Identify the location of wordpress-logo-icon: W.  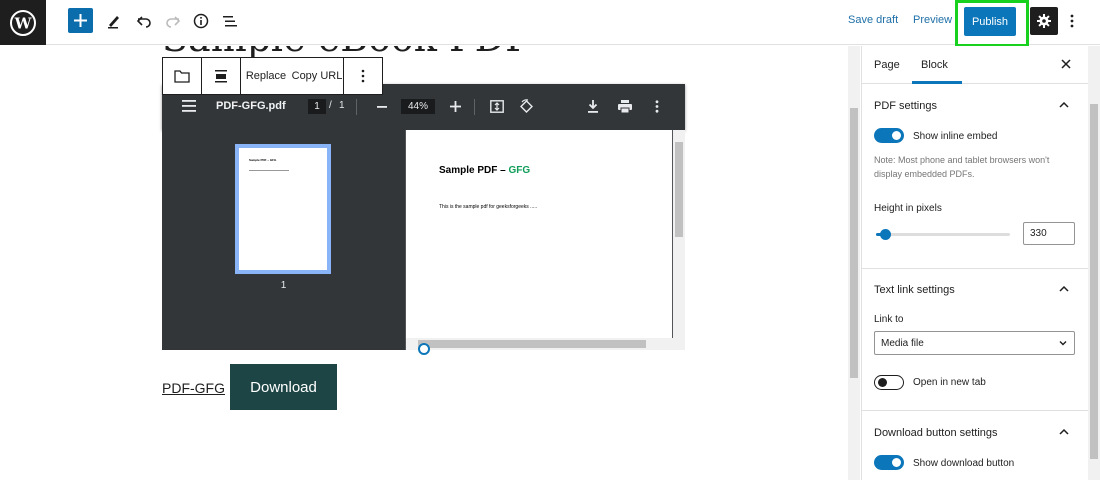
(23, 22).